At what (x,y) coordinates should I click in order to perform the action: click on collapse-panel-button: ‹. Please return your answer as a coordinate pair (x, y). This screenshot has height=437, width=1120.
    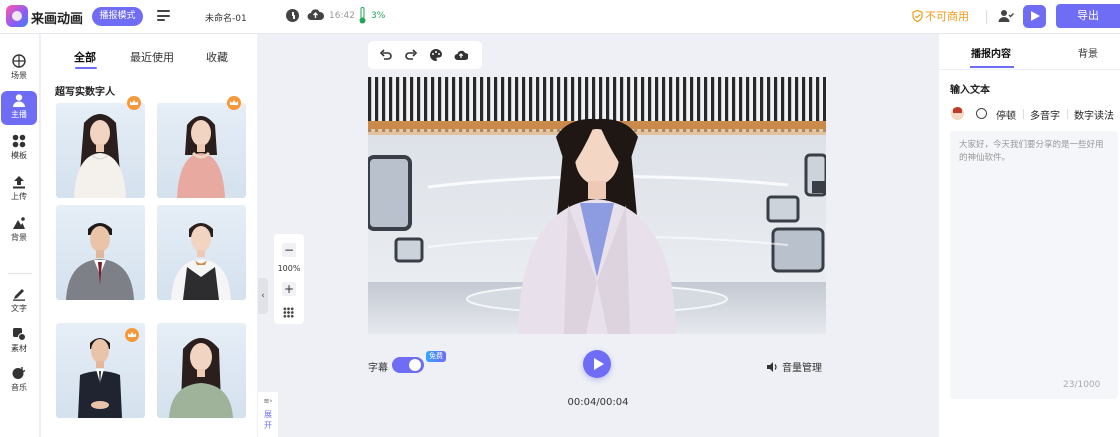
    Looking at the image, I should click on (263, 296).